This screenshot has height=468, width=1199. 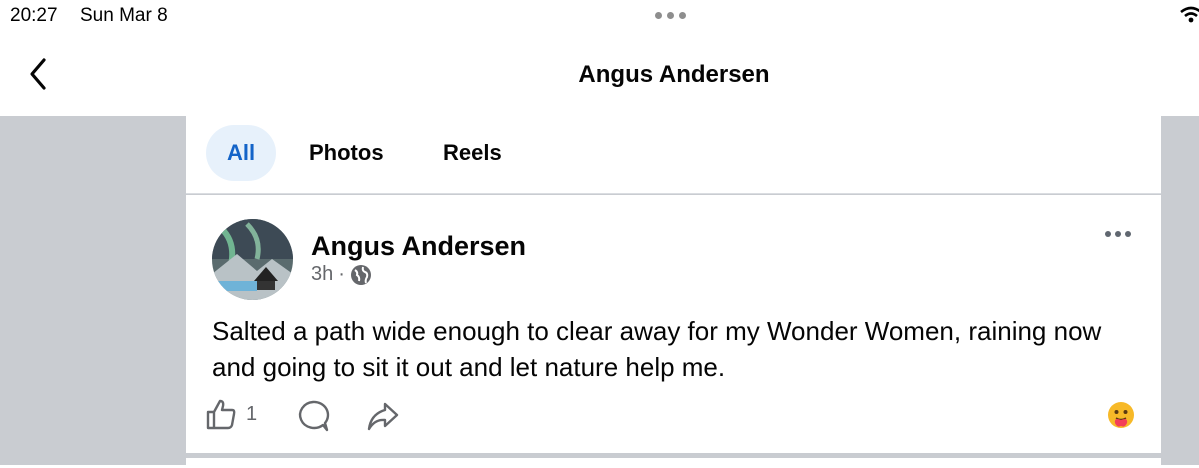 I want to click on comment-button, so click(x=313, y=416).